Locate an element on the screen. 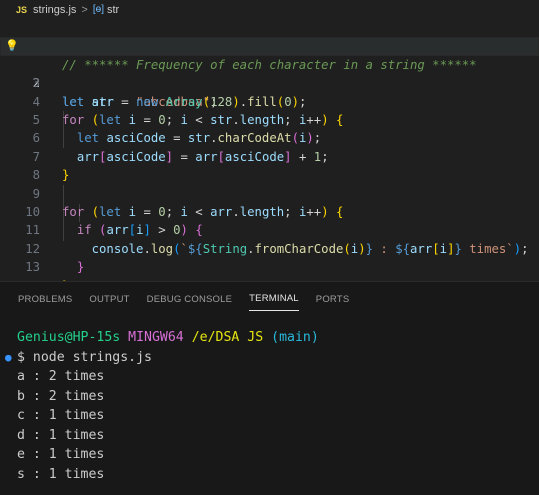 This screenshot has width=539, height=495. breadcrumb: JS strings.js > [ɵ] str is located at coordinates (269, 9).